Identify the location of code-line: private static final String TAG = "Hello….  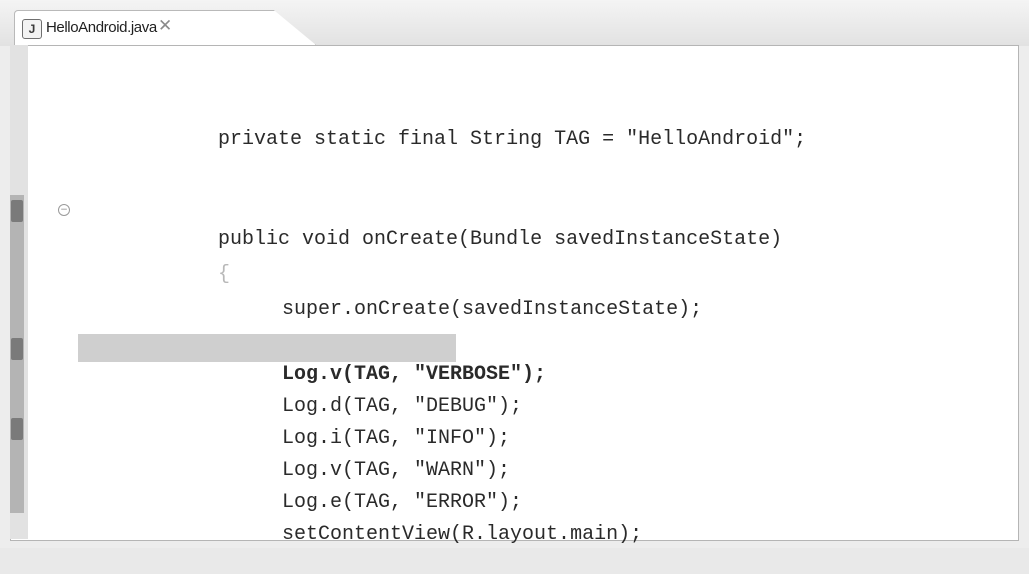
(512, 139).